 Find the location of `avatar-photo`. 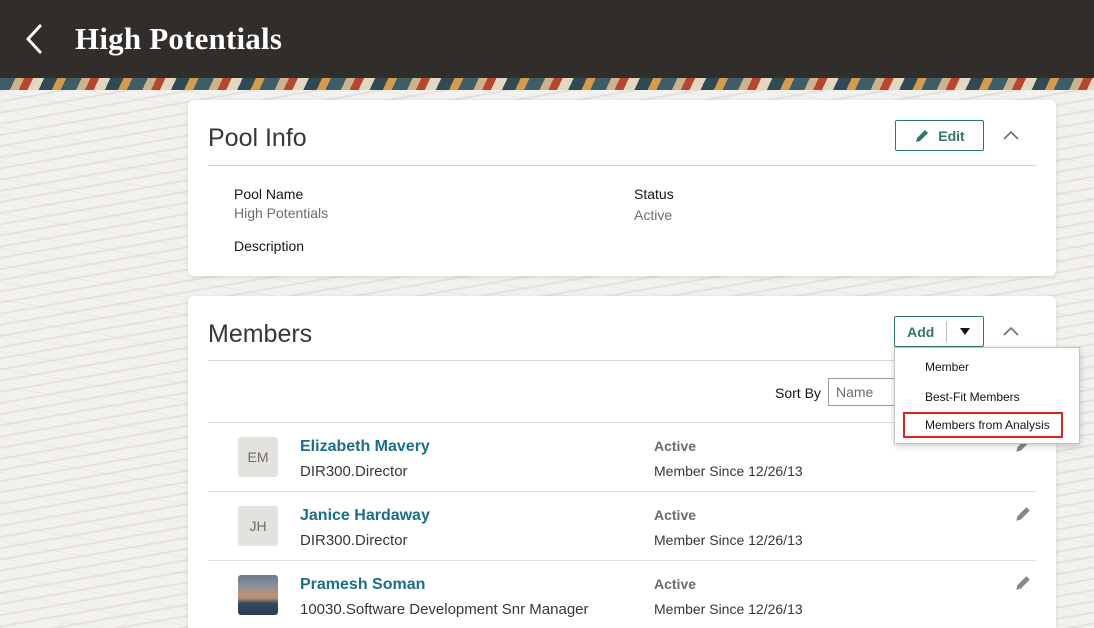

avatar-photo is located at coordinates (258, 595).